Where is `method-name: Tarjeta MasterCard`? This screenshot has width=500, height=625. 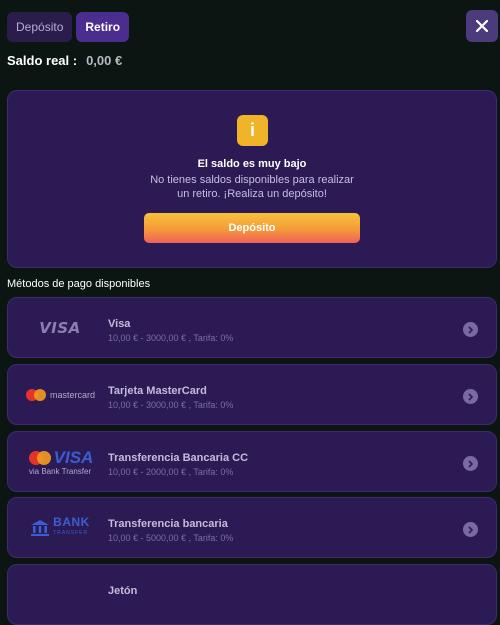 method-name: Tarjeta MasterCard is located at coordinates (157, 391).